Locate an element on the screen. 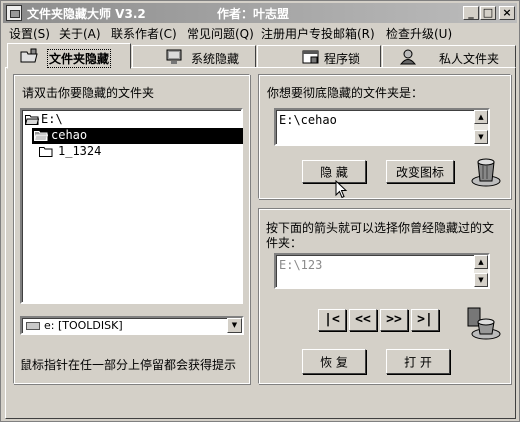 Image resolution: width=520 pixels, height=422 pixels. folder-lock-icon is located at coordinates (29, 55).